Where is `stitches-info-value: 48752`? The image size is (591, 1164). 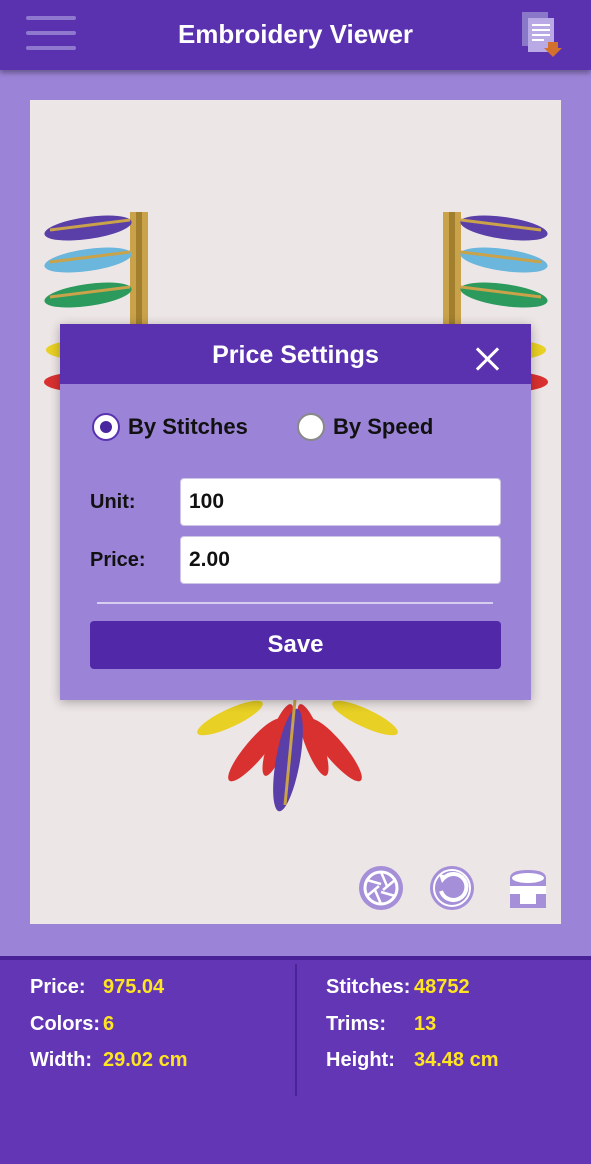 stitches-info-value: 48752 is located at coordinates (442, 987).